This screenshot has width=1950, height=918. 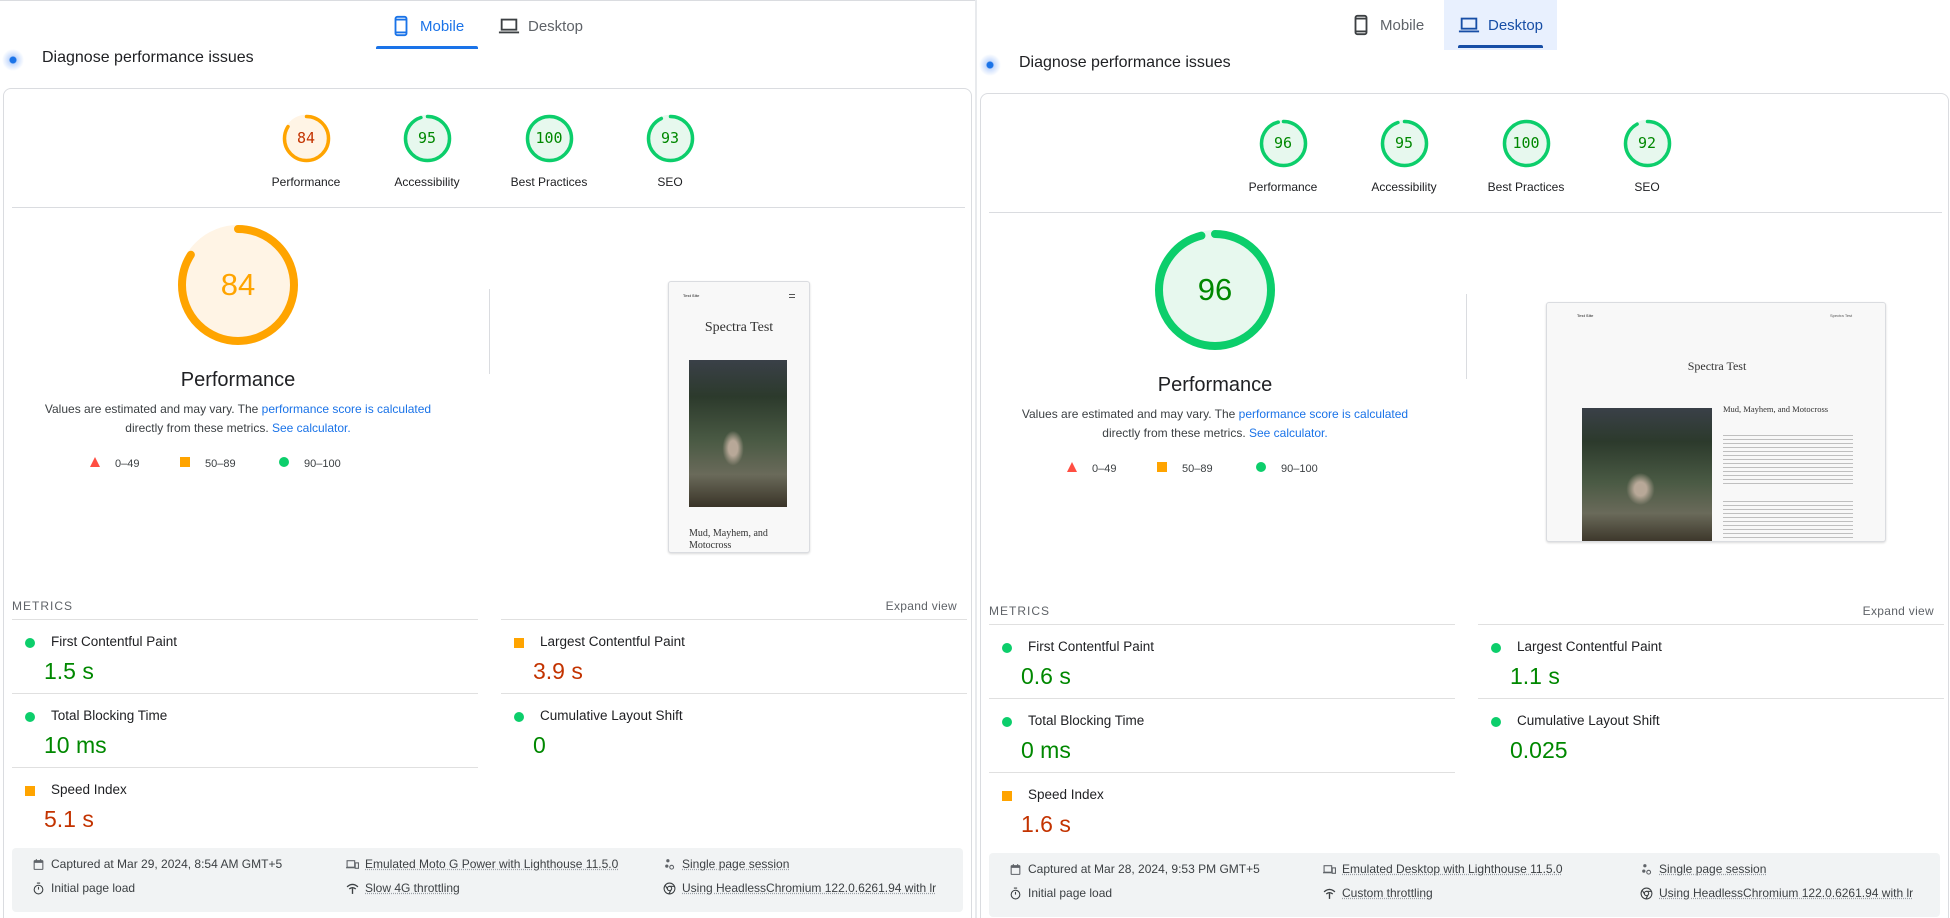 What do you see at coordinates (1091, 646) in the screenshot?
I see `metric-label: First Contentful Paint` at bounding box center [1091, 646].